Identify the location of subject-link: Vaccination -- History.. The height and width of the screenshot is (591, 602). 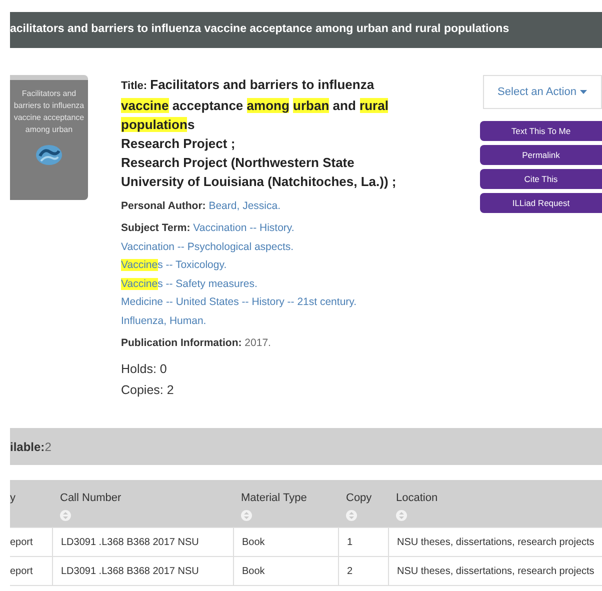
(243, 228).